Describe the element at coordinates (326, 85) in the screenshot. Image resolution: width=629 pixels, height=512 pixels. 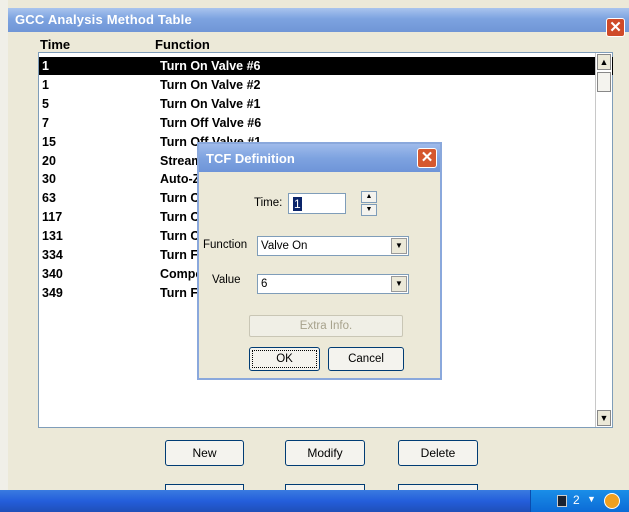
I see `table-row: 1 Turn On Valve #2` at that location.